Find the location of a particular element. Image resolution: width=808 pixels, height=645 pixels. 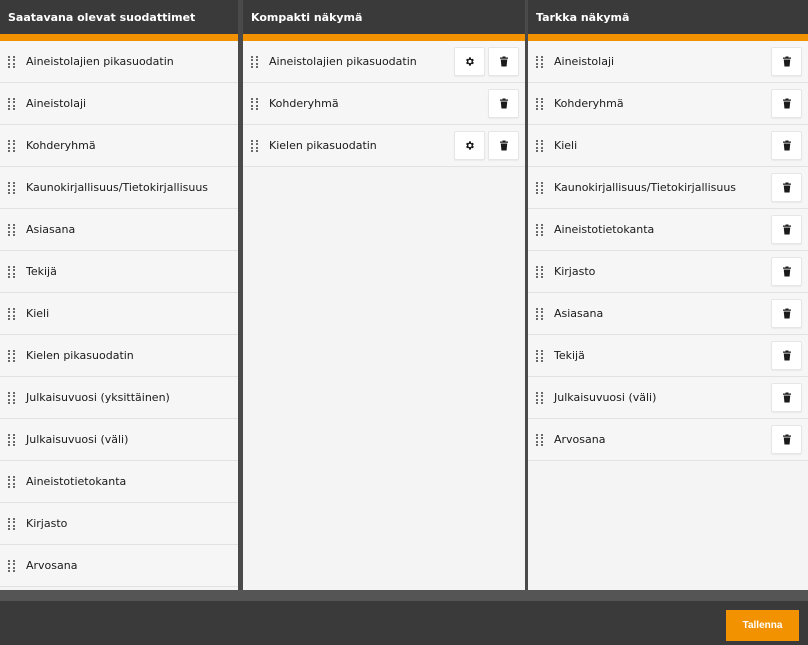

compact-view-header: Kompakti näkymä is located at coordinates (384, 20).